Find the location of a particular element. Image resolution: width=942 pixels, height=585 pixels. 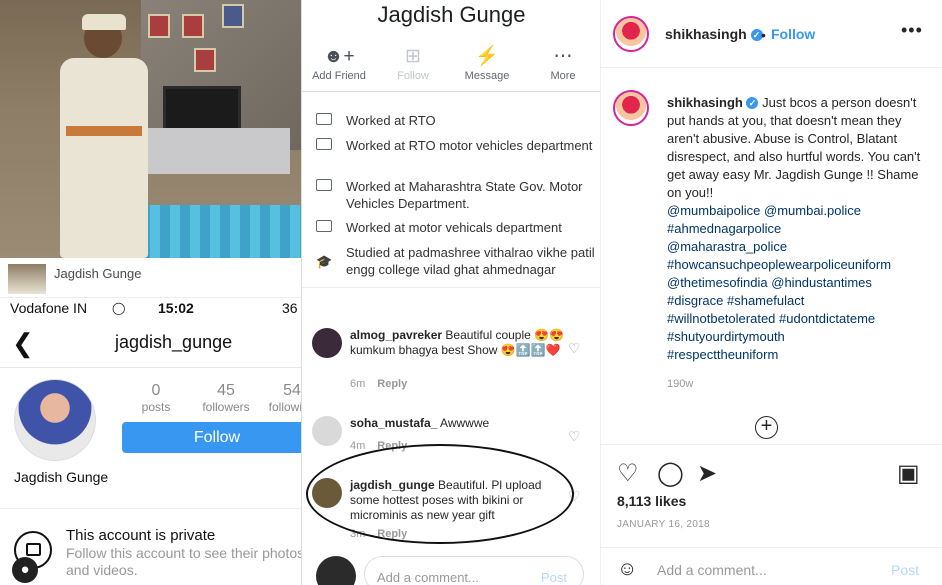

follow-button: ⊞ Follow is located at coordinates (413, 63).